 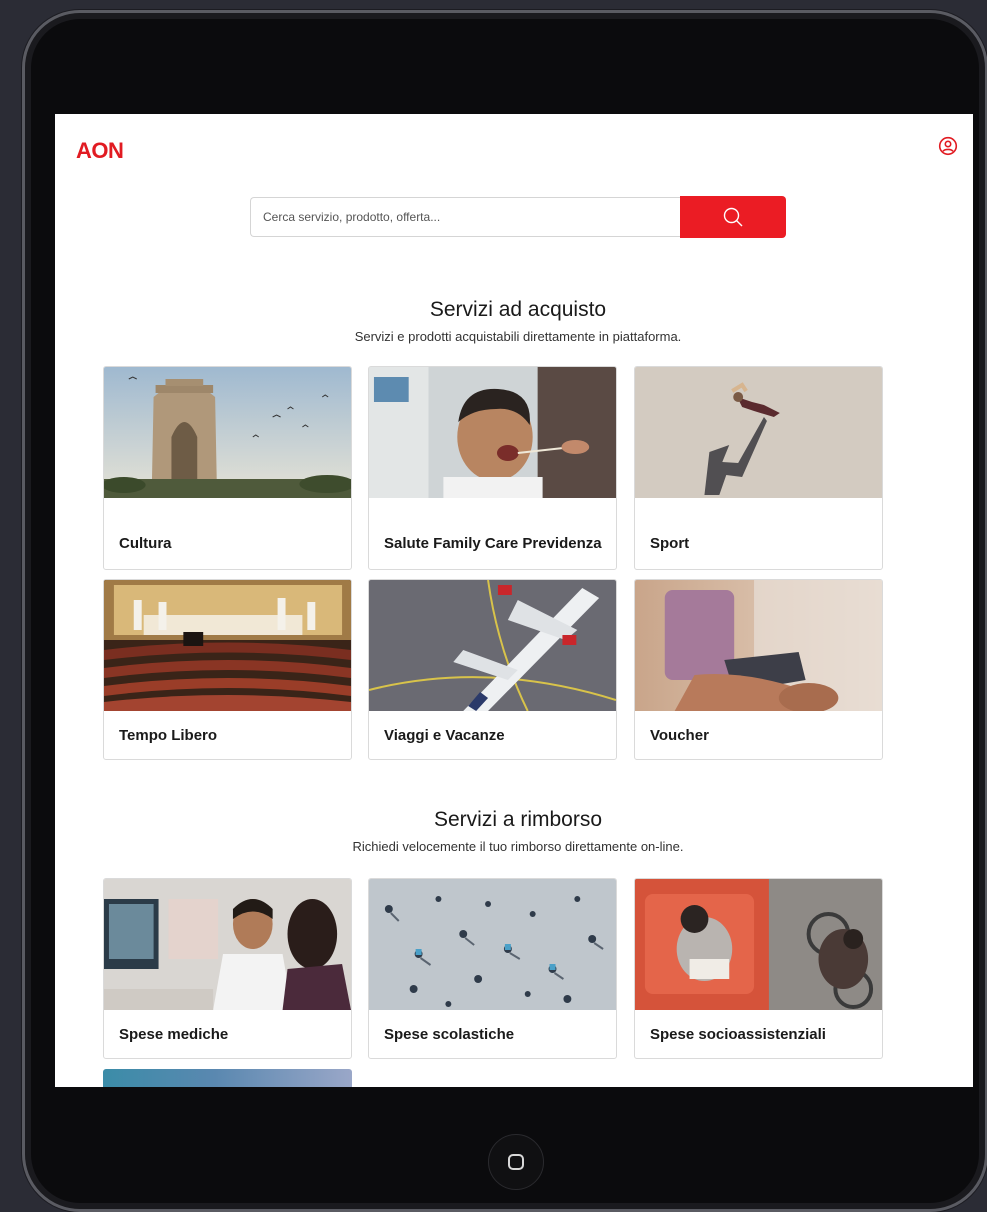 What do you see at coordinates (227, 1078) in the screenshot?
I see `card-partial-hidden` at bounding box center [227, 1078].